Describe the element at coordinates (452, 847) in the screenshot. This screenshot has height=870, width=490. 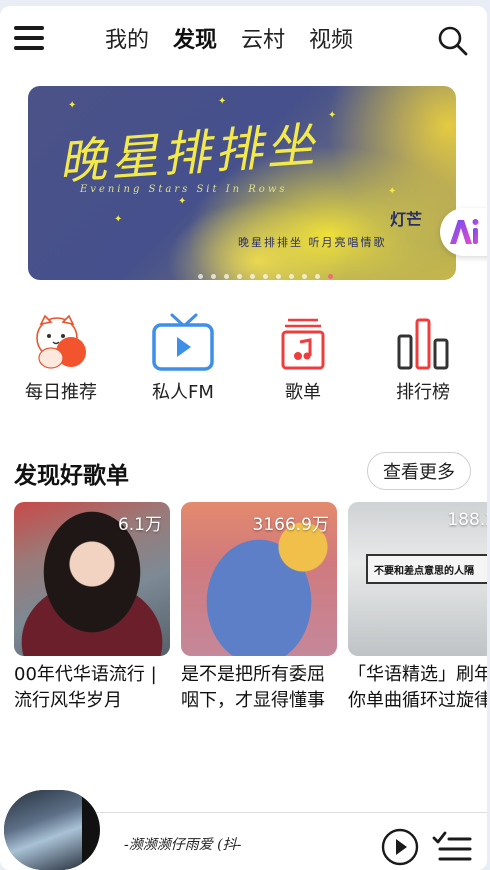
I see `playlist-queue-icon` at that location.